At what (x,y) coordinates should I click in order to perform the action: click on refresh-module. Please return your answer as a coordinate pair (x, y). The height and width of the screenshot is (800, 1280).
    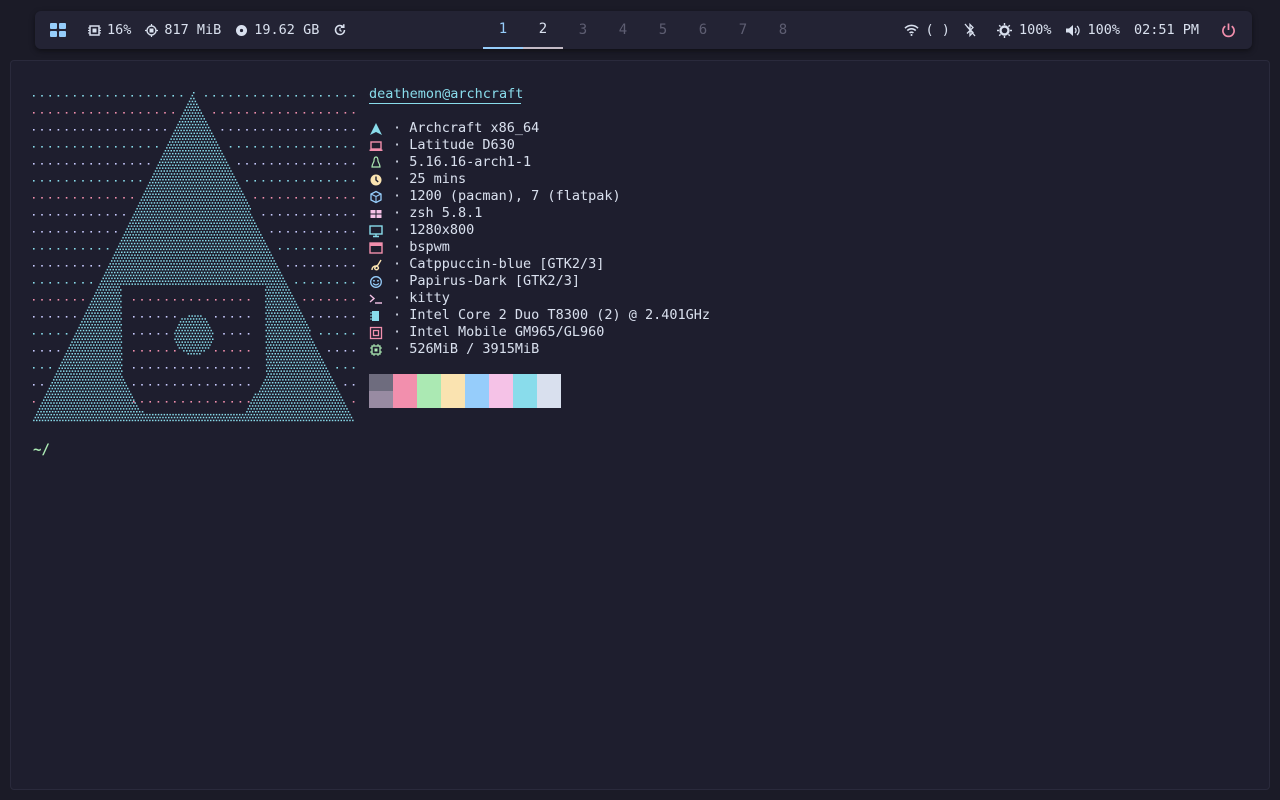
    Looking at the image, I should click on (343, 30).